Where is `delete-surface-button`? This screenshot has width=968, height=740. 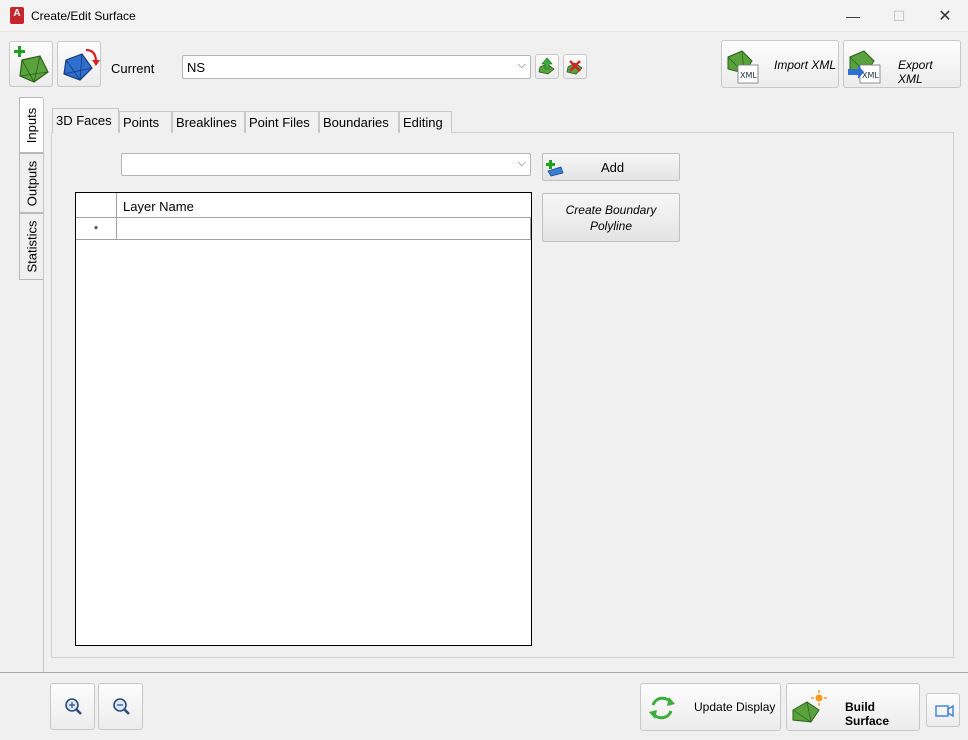
delete-surface-button is located at coordinates (575, 66).